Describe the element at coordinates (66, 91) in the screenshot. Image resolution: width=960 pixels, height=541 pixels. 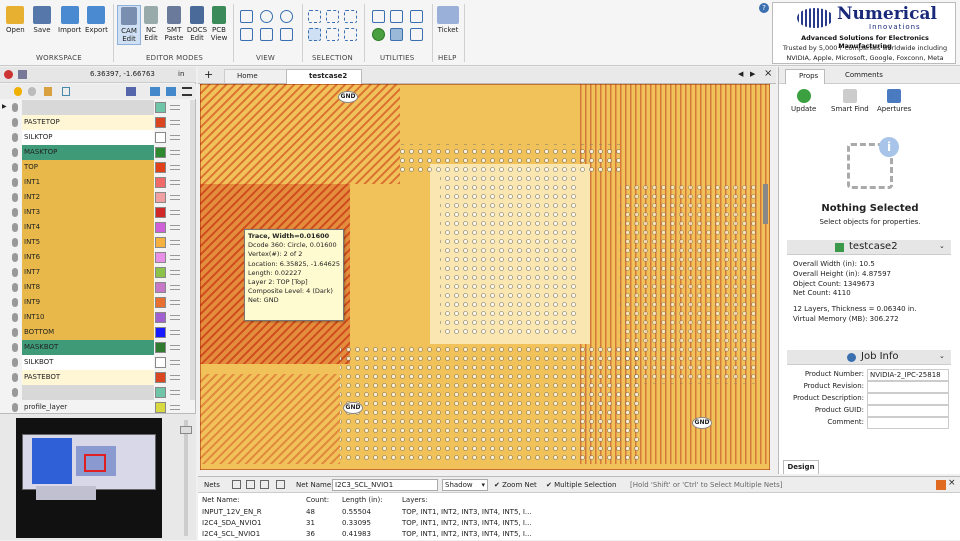
I see `sort-icon` at that location.